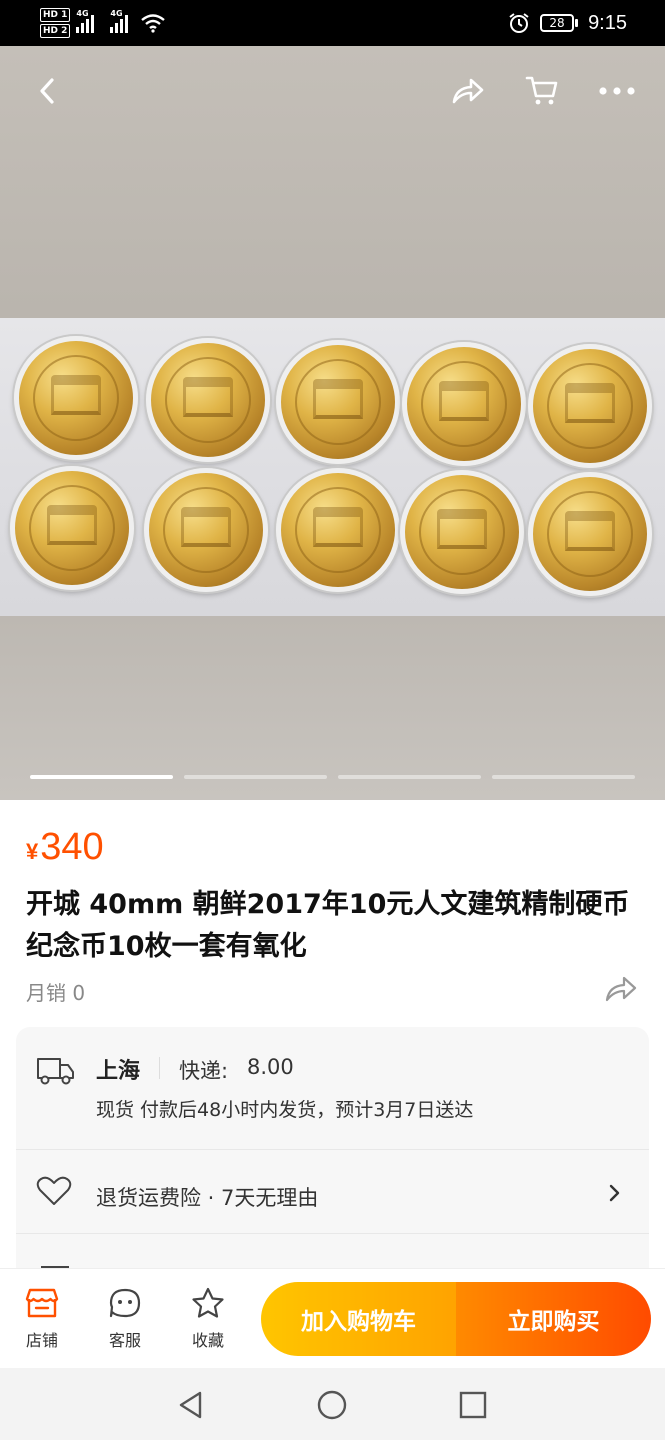 The width and height of the screenshot is (665, 1440). Describe the element at coordinates (328, 925) in the screenshot. I see `product-title: 开城 40mm 朝鲜2017年10元人文建筑精制硬币纪念币10枚一套有氧化` at that location.